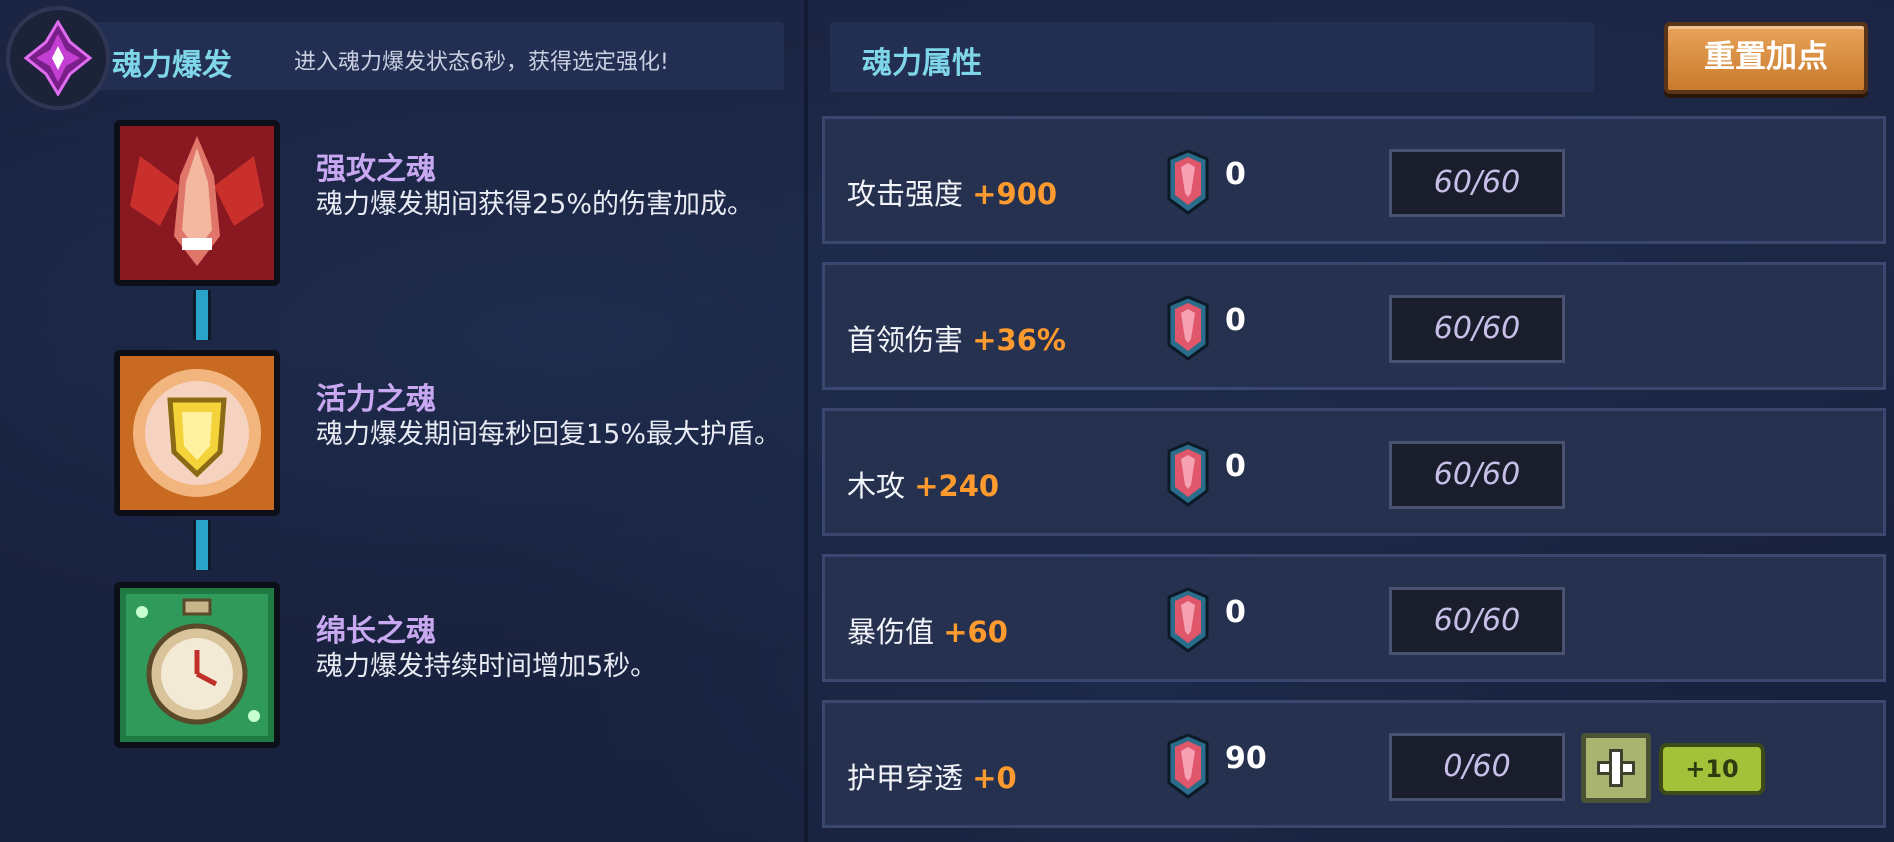  I want to click on soul-burst-title: 魂力爆发, so click(172, 65).